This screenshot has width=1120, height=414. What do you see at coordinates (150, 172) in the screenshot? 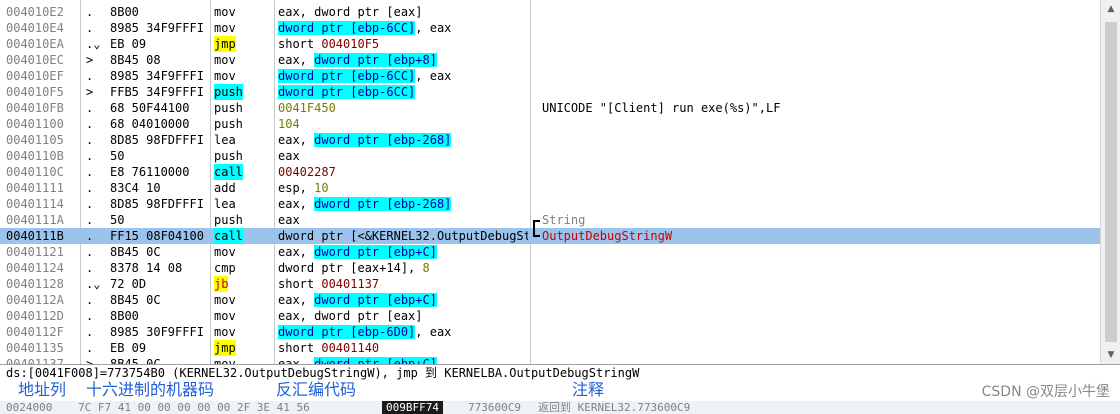
I see `row-machine-code: E8 76110000` at bounding box center [150, 172].